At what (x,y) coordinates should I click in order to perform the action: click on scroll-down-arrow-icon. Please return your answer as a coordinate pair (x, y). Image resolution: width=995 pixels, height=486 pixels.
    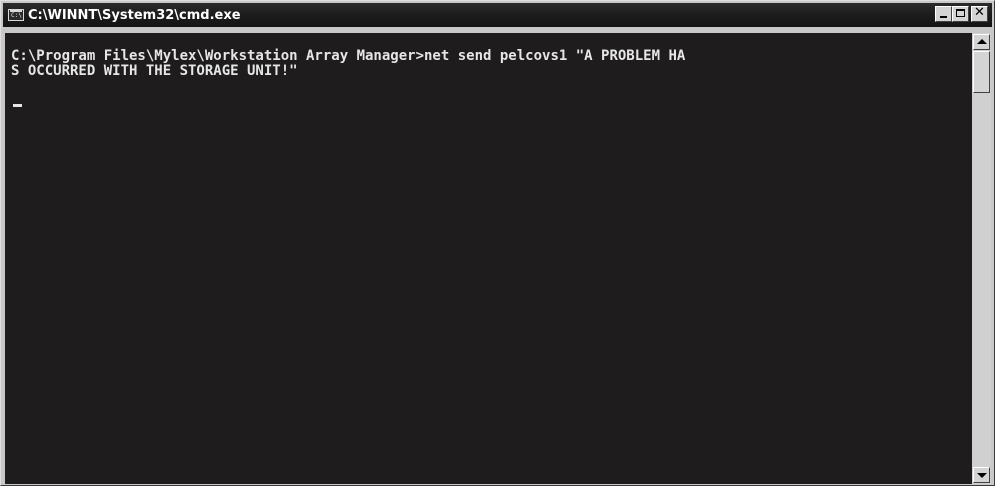
    Looking at the image, I should click on (982, 475).